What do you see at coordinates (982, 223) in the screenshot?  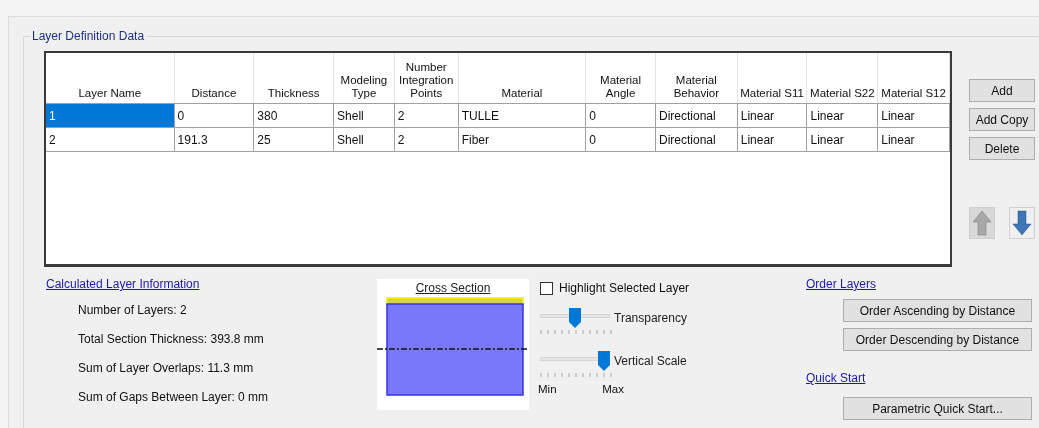 I see `up-arrow-icon` at bounding box center [982, 223].